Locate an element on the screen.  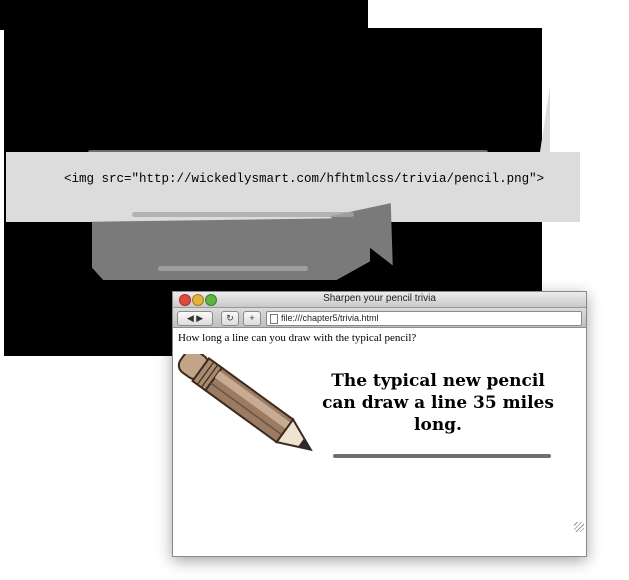
window-title: Sharpen your pencil trivia is located at coordinates (379, 298).